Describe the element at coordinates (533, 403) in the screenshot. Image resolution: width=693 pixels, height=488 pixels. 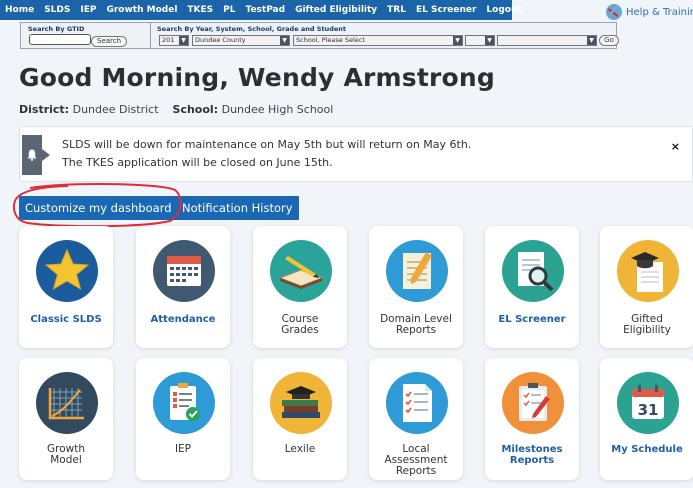
I see `clipboard-pen-icon` at that location.